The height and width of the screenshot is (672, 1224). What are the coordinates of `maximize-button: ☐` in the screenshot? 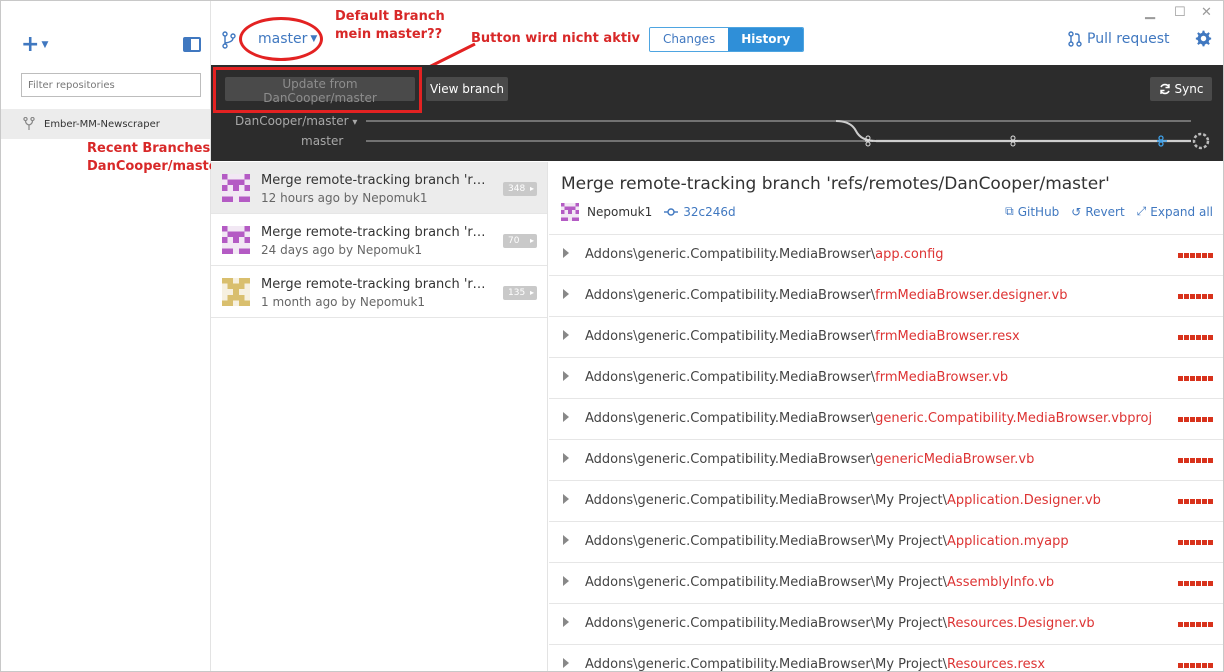 It's located at (1180, 12).